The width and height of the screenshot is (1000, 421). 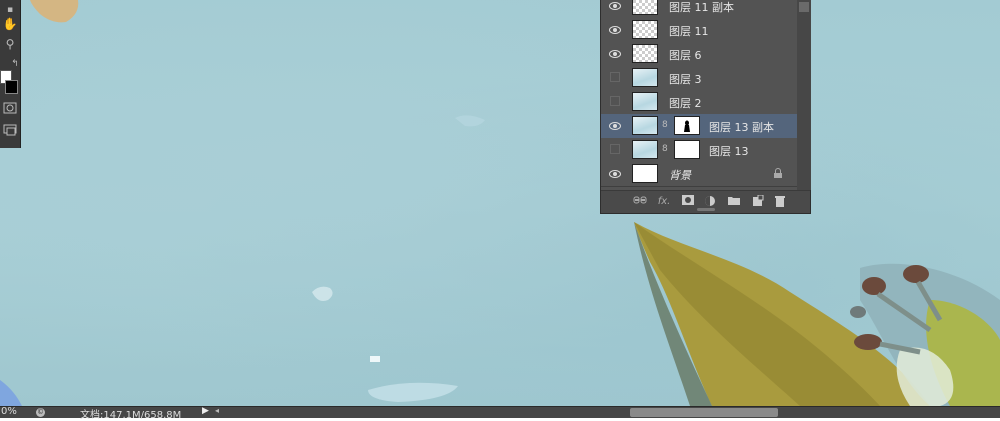 I want to click on layer-row: 8 图层 13, so click(x=699, y=150).